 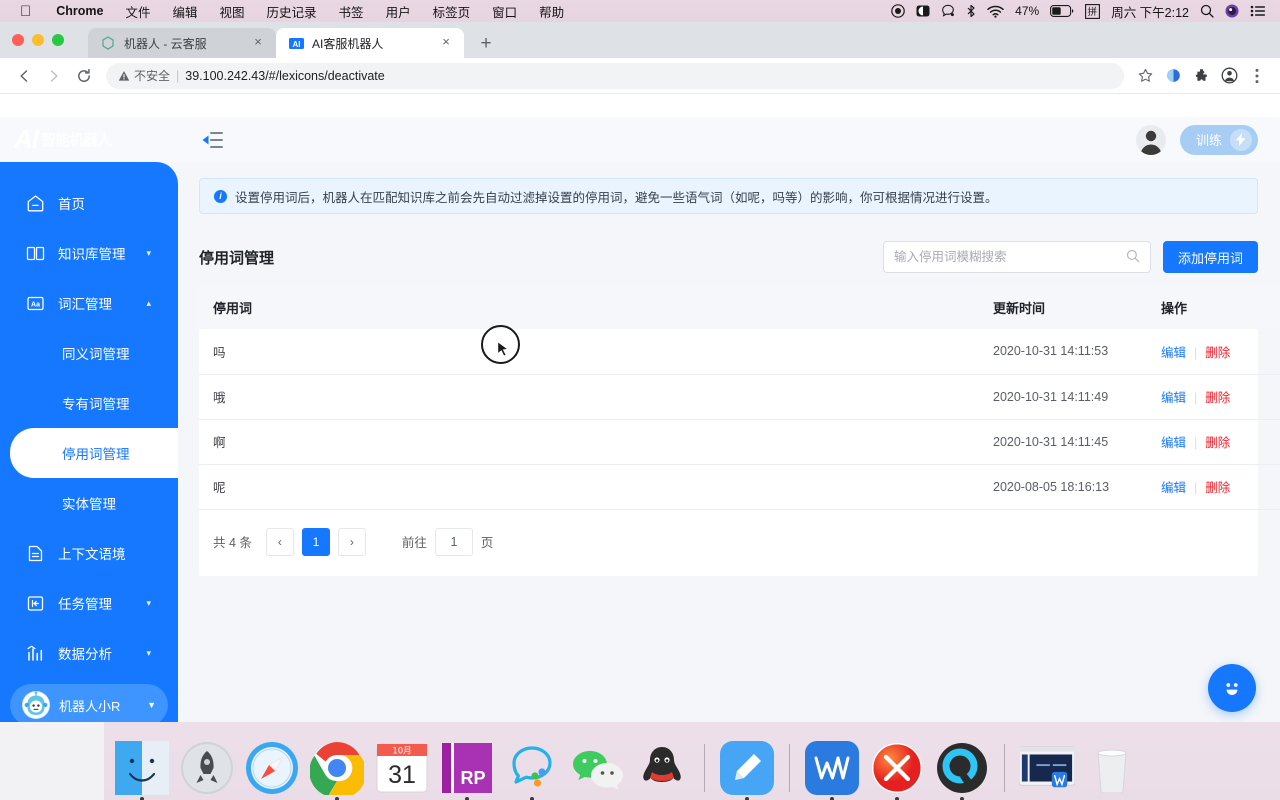 I want to click on menu-profiles: 用户, so click(x=398, y=11).